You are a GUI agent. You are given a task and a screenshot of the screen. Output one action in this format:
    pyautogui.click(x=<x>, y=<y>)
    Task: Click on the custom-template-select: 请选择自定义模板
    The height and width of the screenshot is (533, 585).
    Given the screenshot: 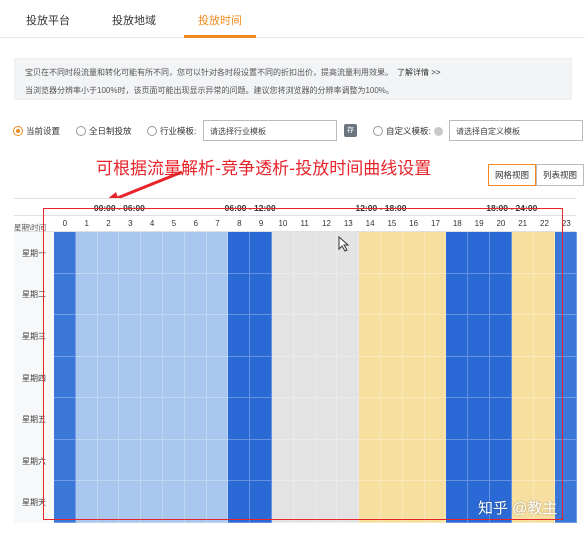 What is the action you would take?
    pyautogui.click(x=516, y=130)
    